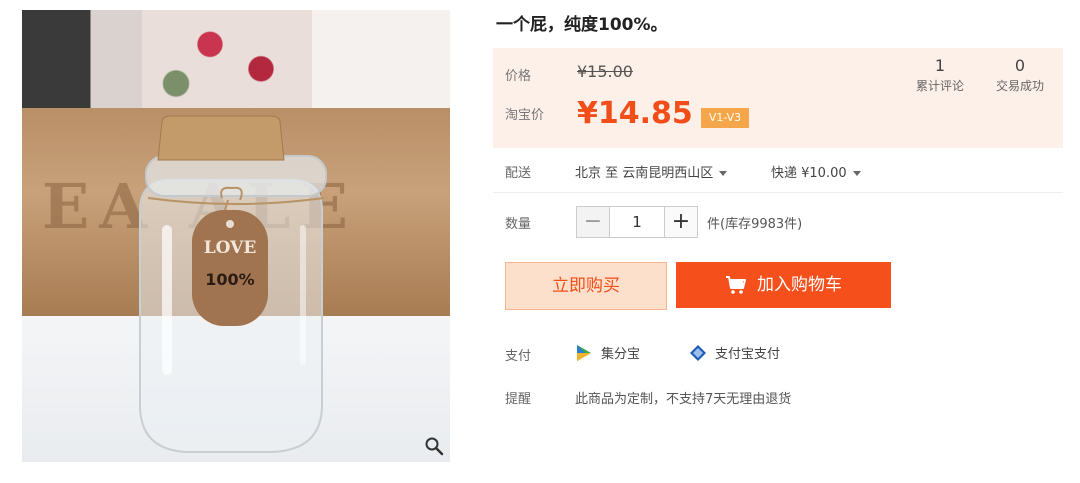 The image size is (1080, 483). I want to click on payment-label: 支付, so click(518, 356).